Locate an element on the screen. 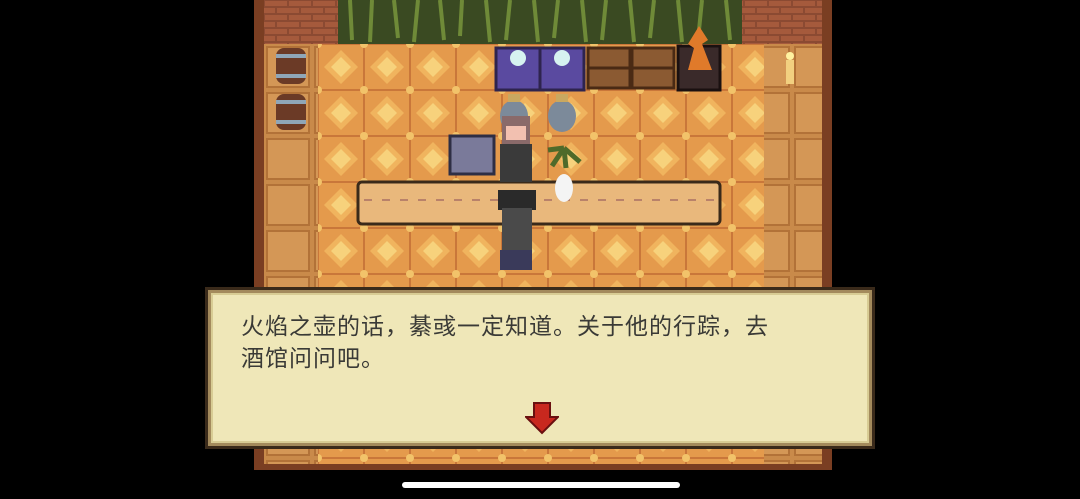 This screenshot has width=1080, height=499. shop-counter is located at coordinates (539, 203).